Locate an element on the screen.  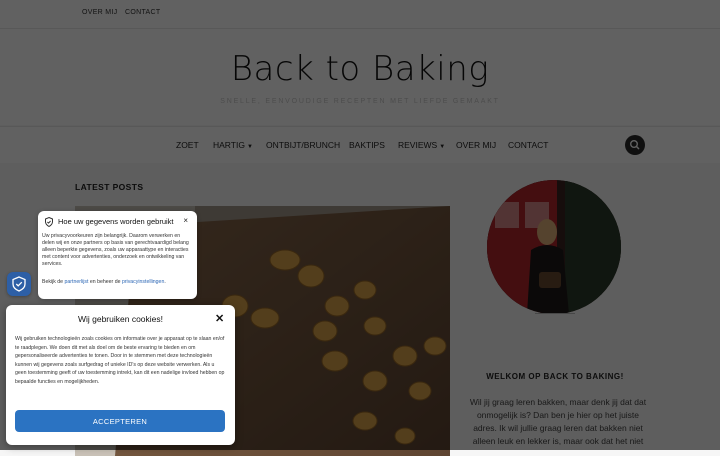
site-logo: Back to Baking is located at coordinates (360, 69).